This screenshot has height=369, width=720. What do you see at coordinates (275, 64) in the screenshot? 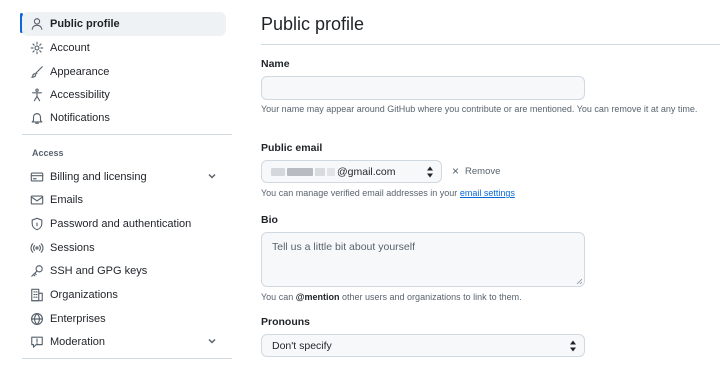
I see `name-label: Name` at bounding box center [275, 64].